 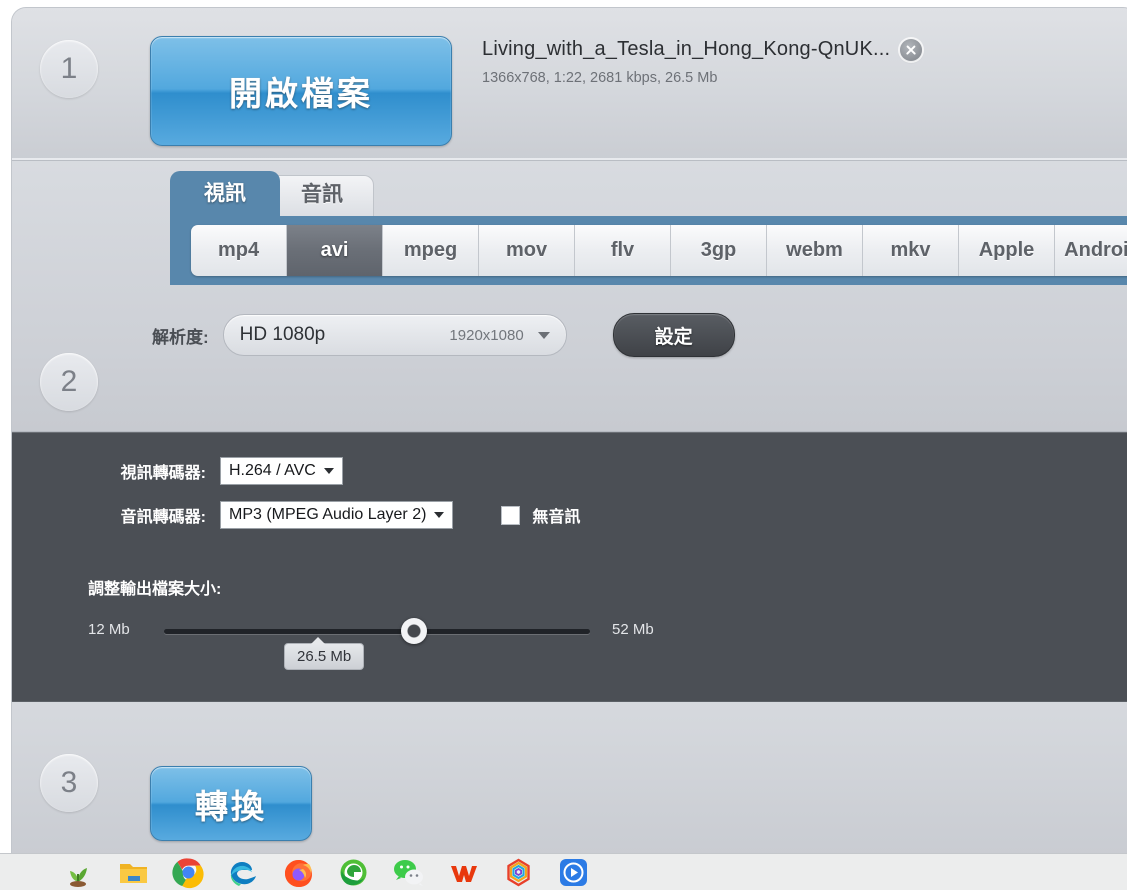 What do you see at coordinates (335, 250) in the screenshot?
I see `format-avi: avi` at bounding box center [335, 250].